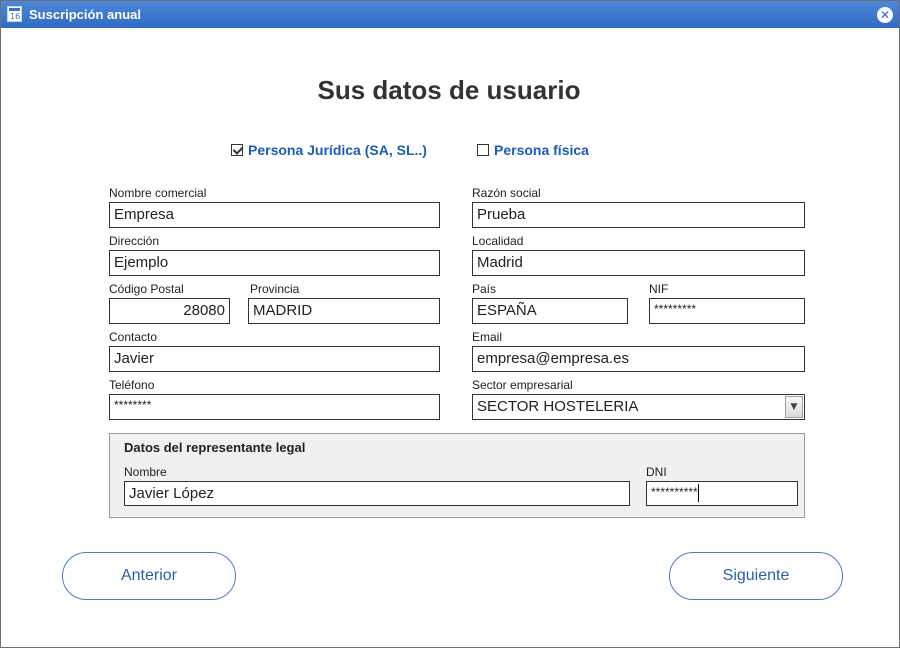 This screenshot has height=648, width=900. Describe the element at coordinates (274, 407) in the screenshot. I see `telefono-input: ********` at that location.